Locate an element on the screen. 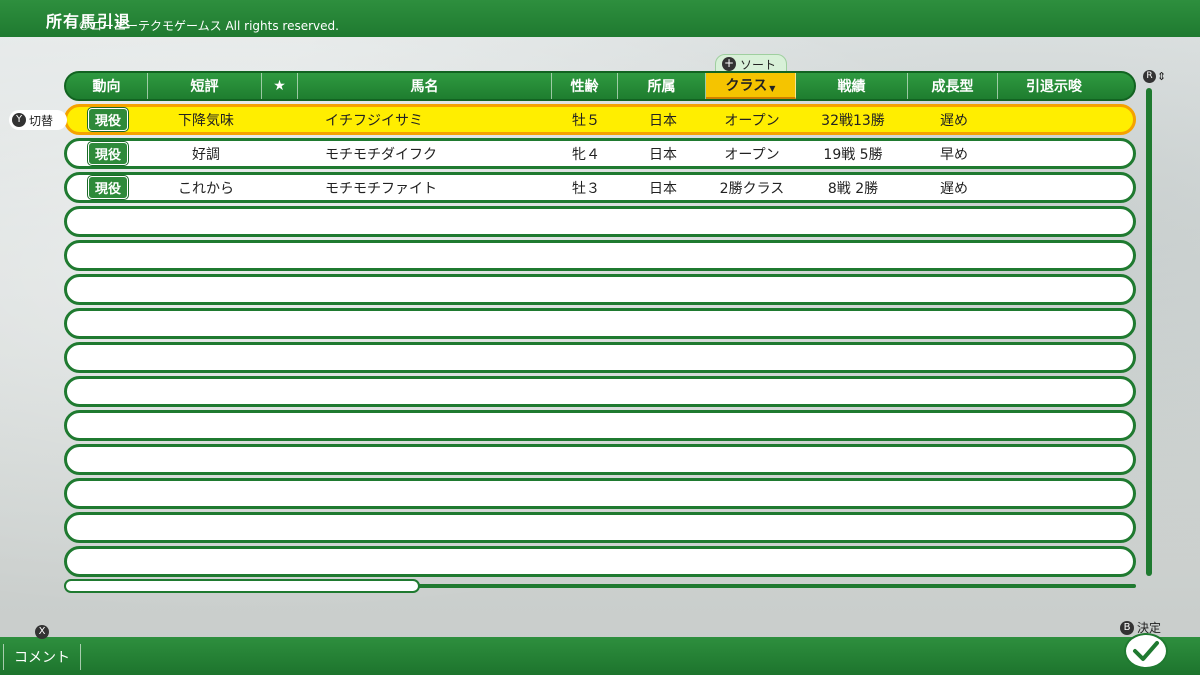  cell-record: 8戦 2勝 is located at coordinates (853, 187).